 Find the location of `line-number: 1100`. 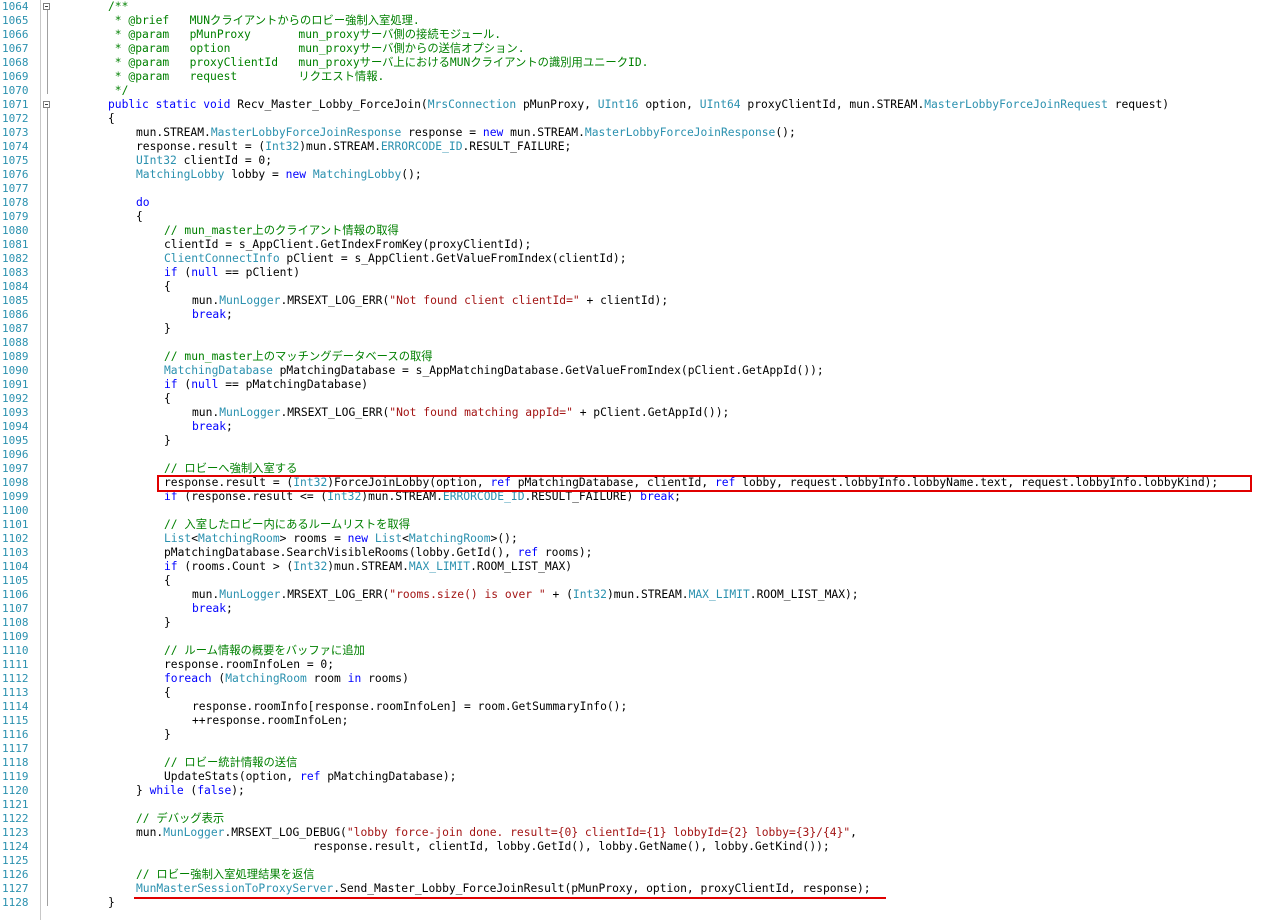

line-number: 1100 is located at coordinates (15, 510).